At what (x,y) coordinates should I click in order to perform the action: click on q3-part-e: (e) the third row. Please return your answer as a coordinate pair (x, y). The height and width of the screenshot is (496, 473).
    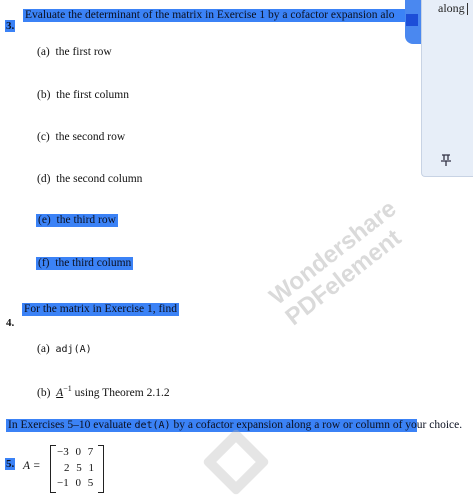
    Looking at the image, I should click on (77, 220).